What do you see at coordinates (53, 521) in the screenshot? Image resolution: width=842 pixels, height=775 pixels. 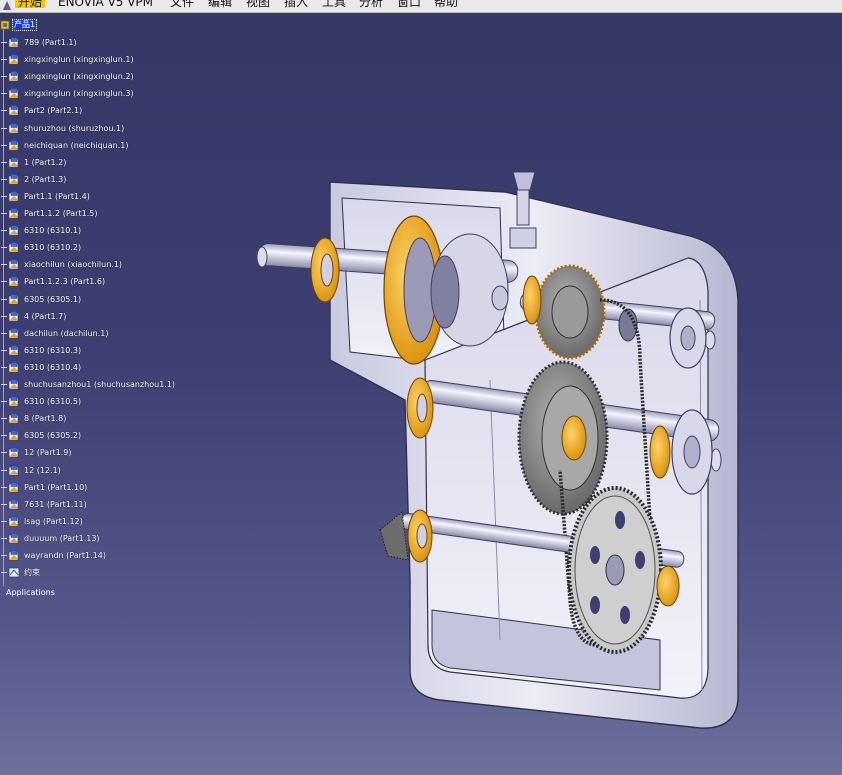 I see `tree-item-label: lsag (Part1.12)` at bounding box center [53, 521].